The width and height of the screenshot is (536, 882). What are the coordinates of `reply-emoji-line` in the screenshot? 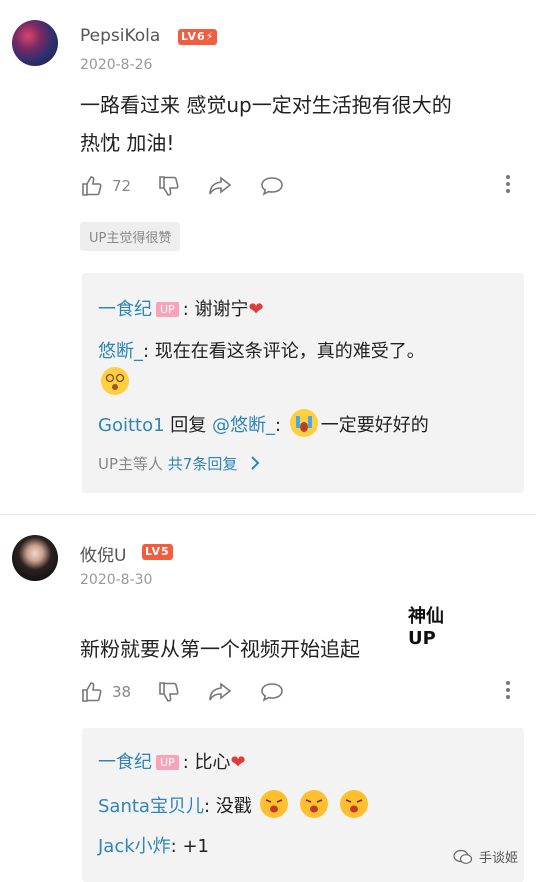 It's located at (115, 381).